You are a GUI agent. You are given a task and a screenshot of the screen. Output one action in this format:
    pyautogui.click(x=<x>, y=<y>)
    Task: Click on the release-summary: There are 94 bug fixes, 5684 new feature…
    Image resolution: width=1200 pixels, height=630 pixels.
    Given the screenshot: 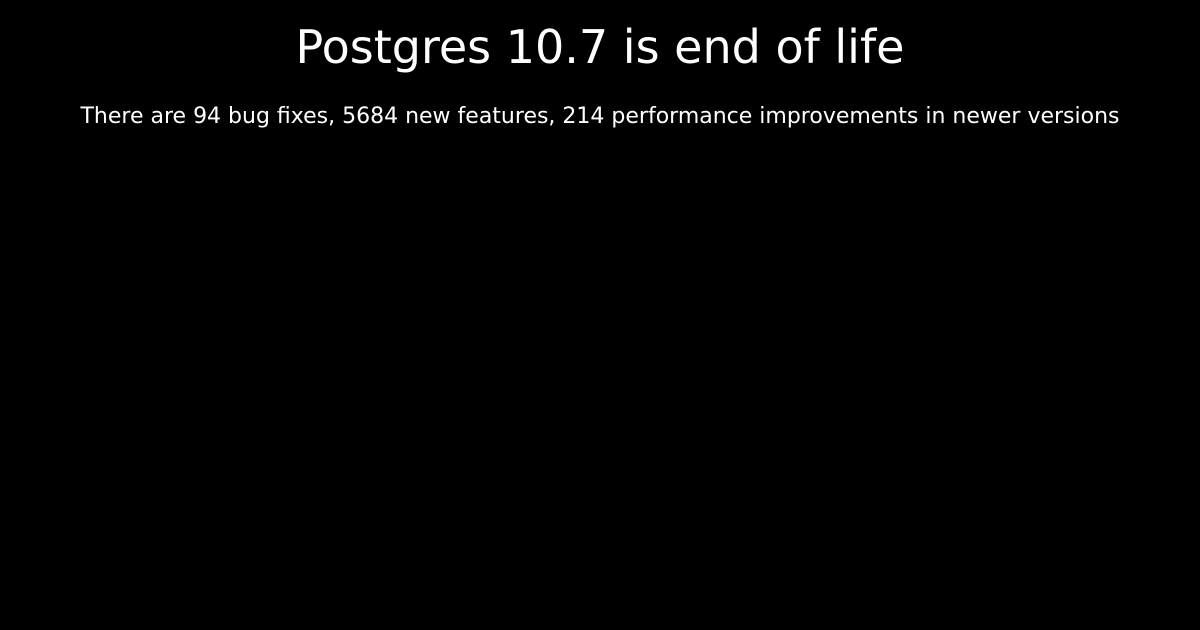 What is the action you would take?
    pyautogui.click(x=600, y=116)
    